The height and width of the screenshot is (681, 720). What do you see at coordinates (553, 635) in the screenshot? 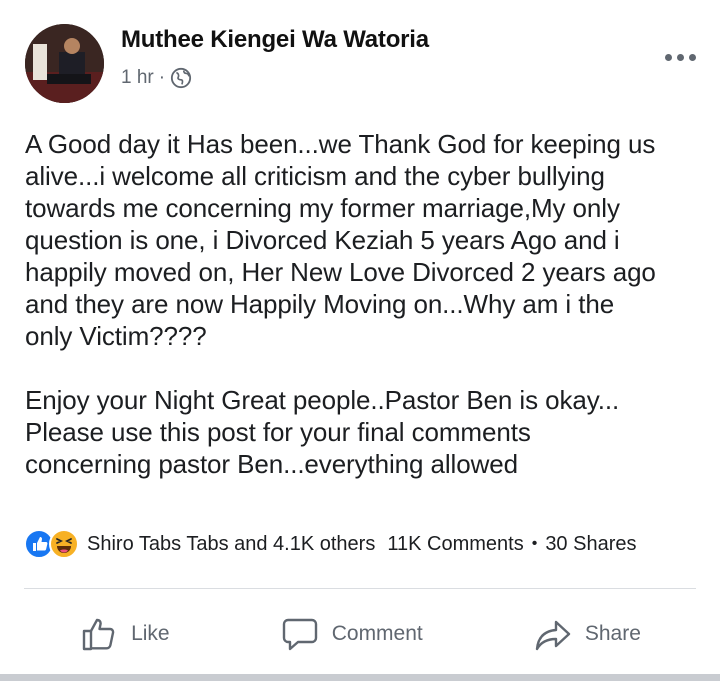
I see `share-arrow-icon` at bounding box center [553, 635].